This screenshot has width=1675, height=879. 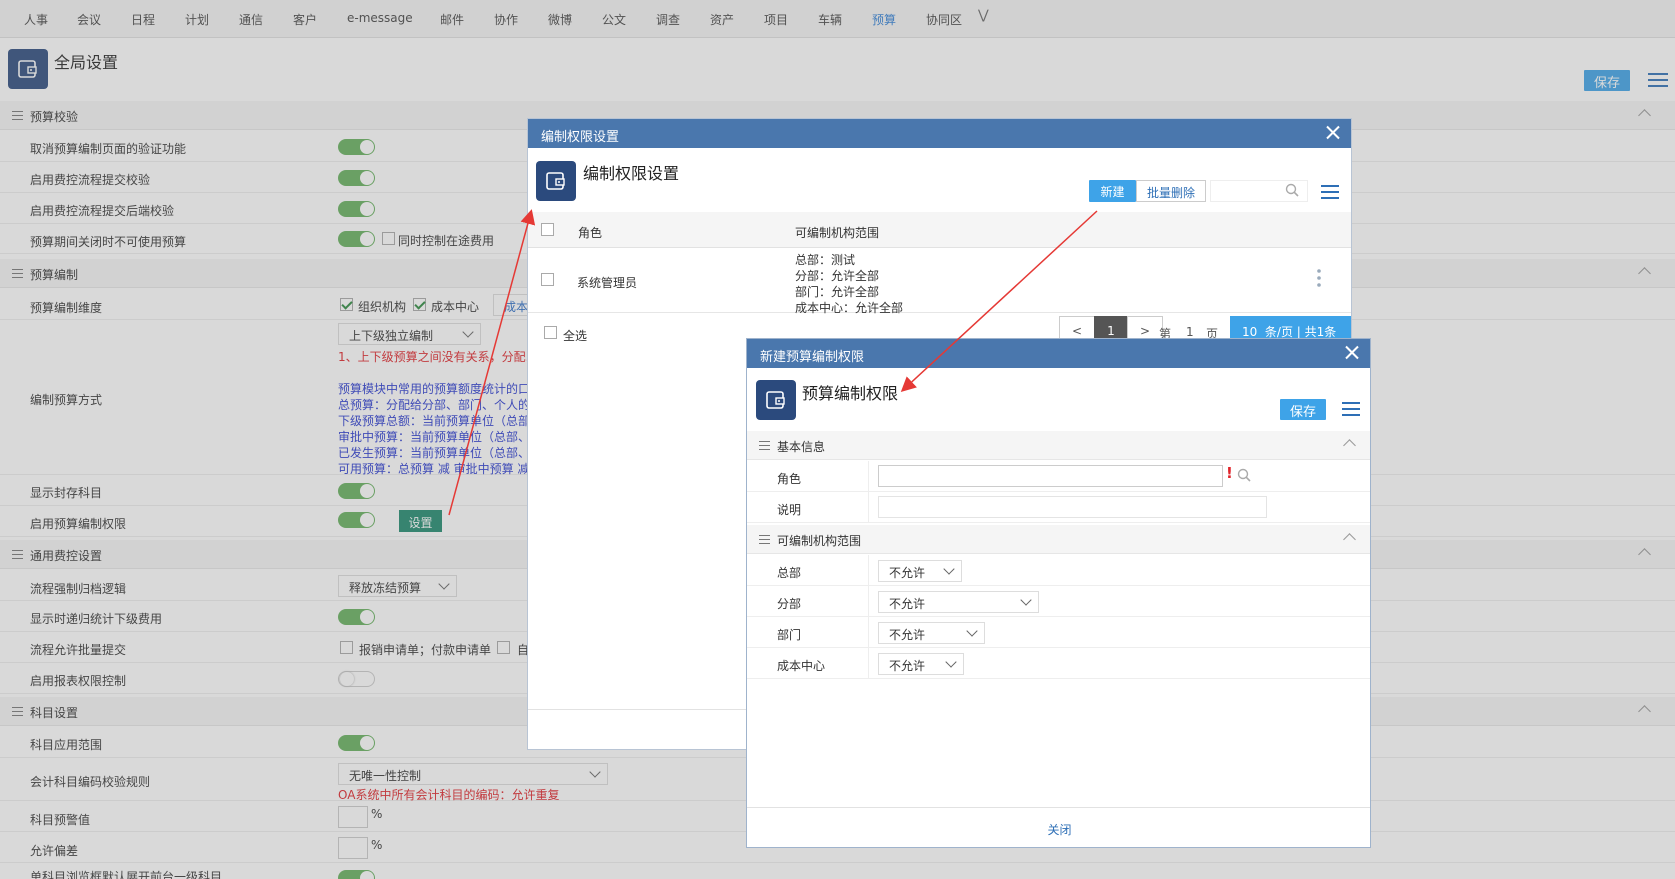 I want to click on more-options-icon, so click(x=1319, y=278).